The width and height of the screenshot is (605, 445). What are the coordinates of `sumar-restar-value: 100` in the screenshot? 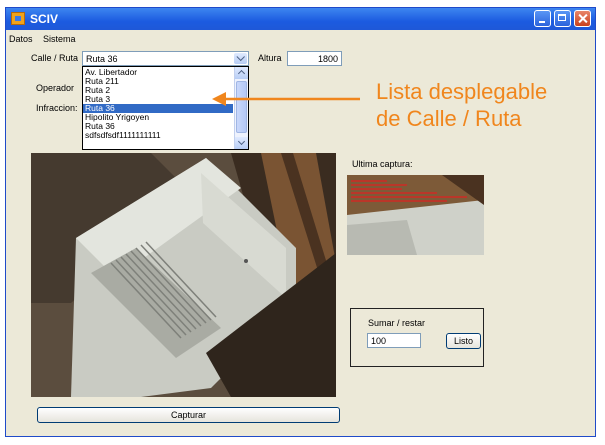 It's located at (379, 341).